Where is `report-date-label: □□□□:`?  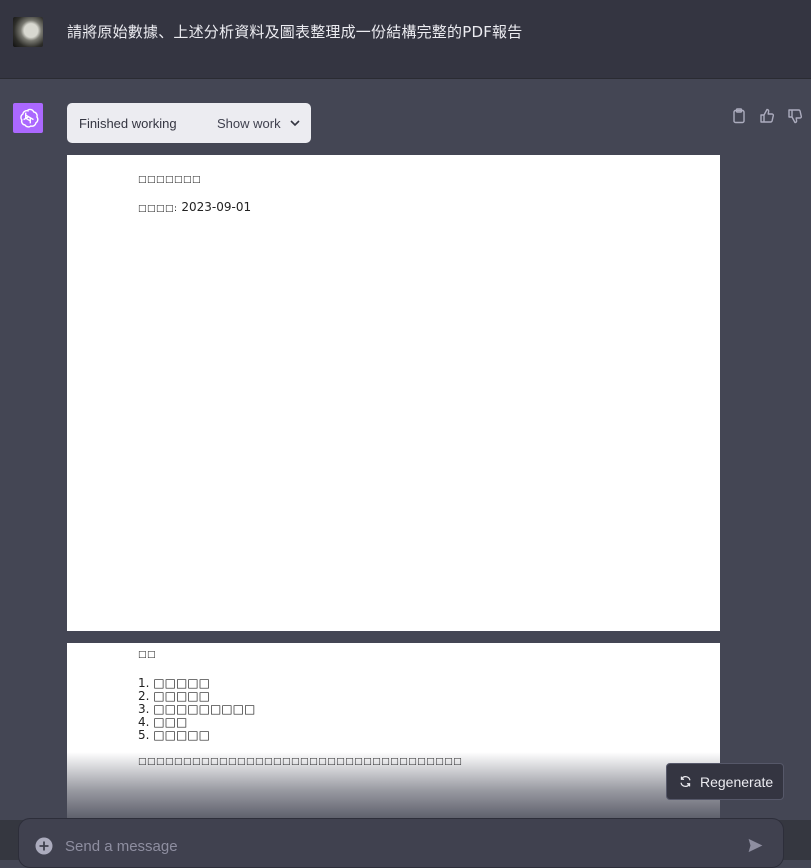
report-date-label: □□□□: is located at coordinates (158, 209).